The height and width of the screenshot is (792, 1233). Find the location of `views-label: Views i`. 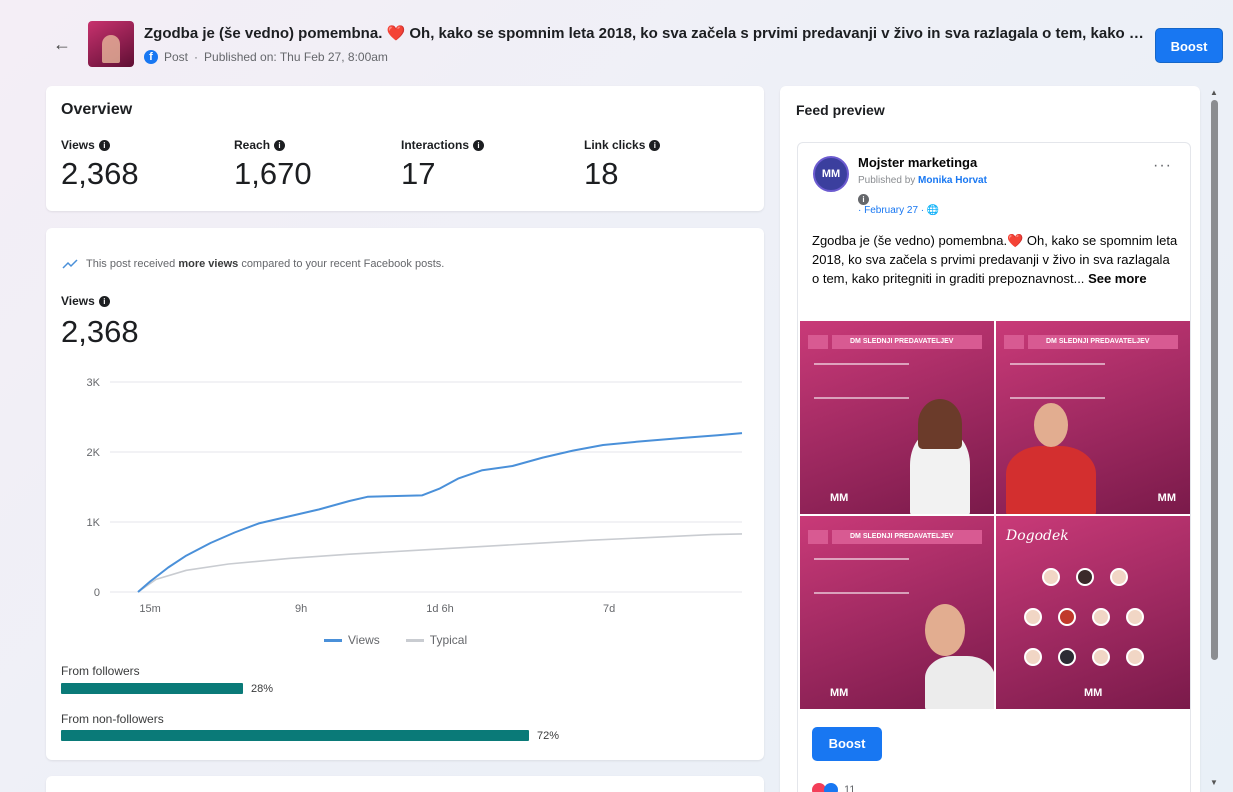

views-label: Views i is located at coordinates (85, 301).